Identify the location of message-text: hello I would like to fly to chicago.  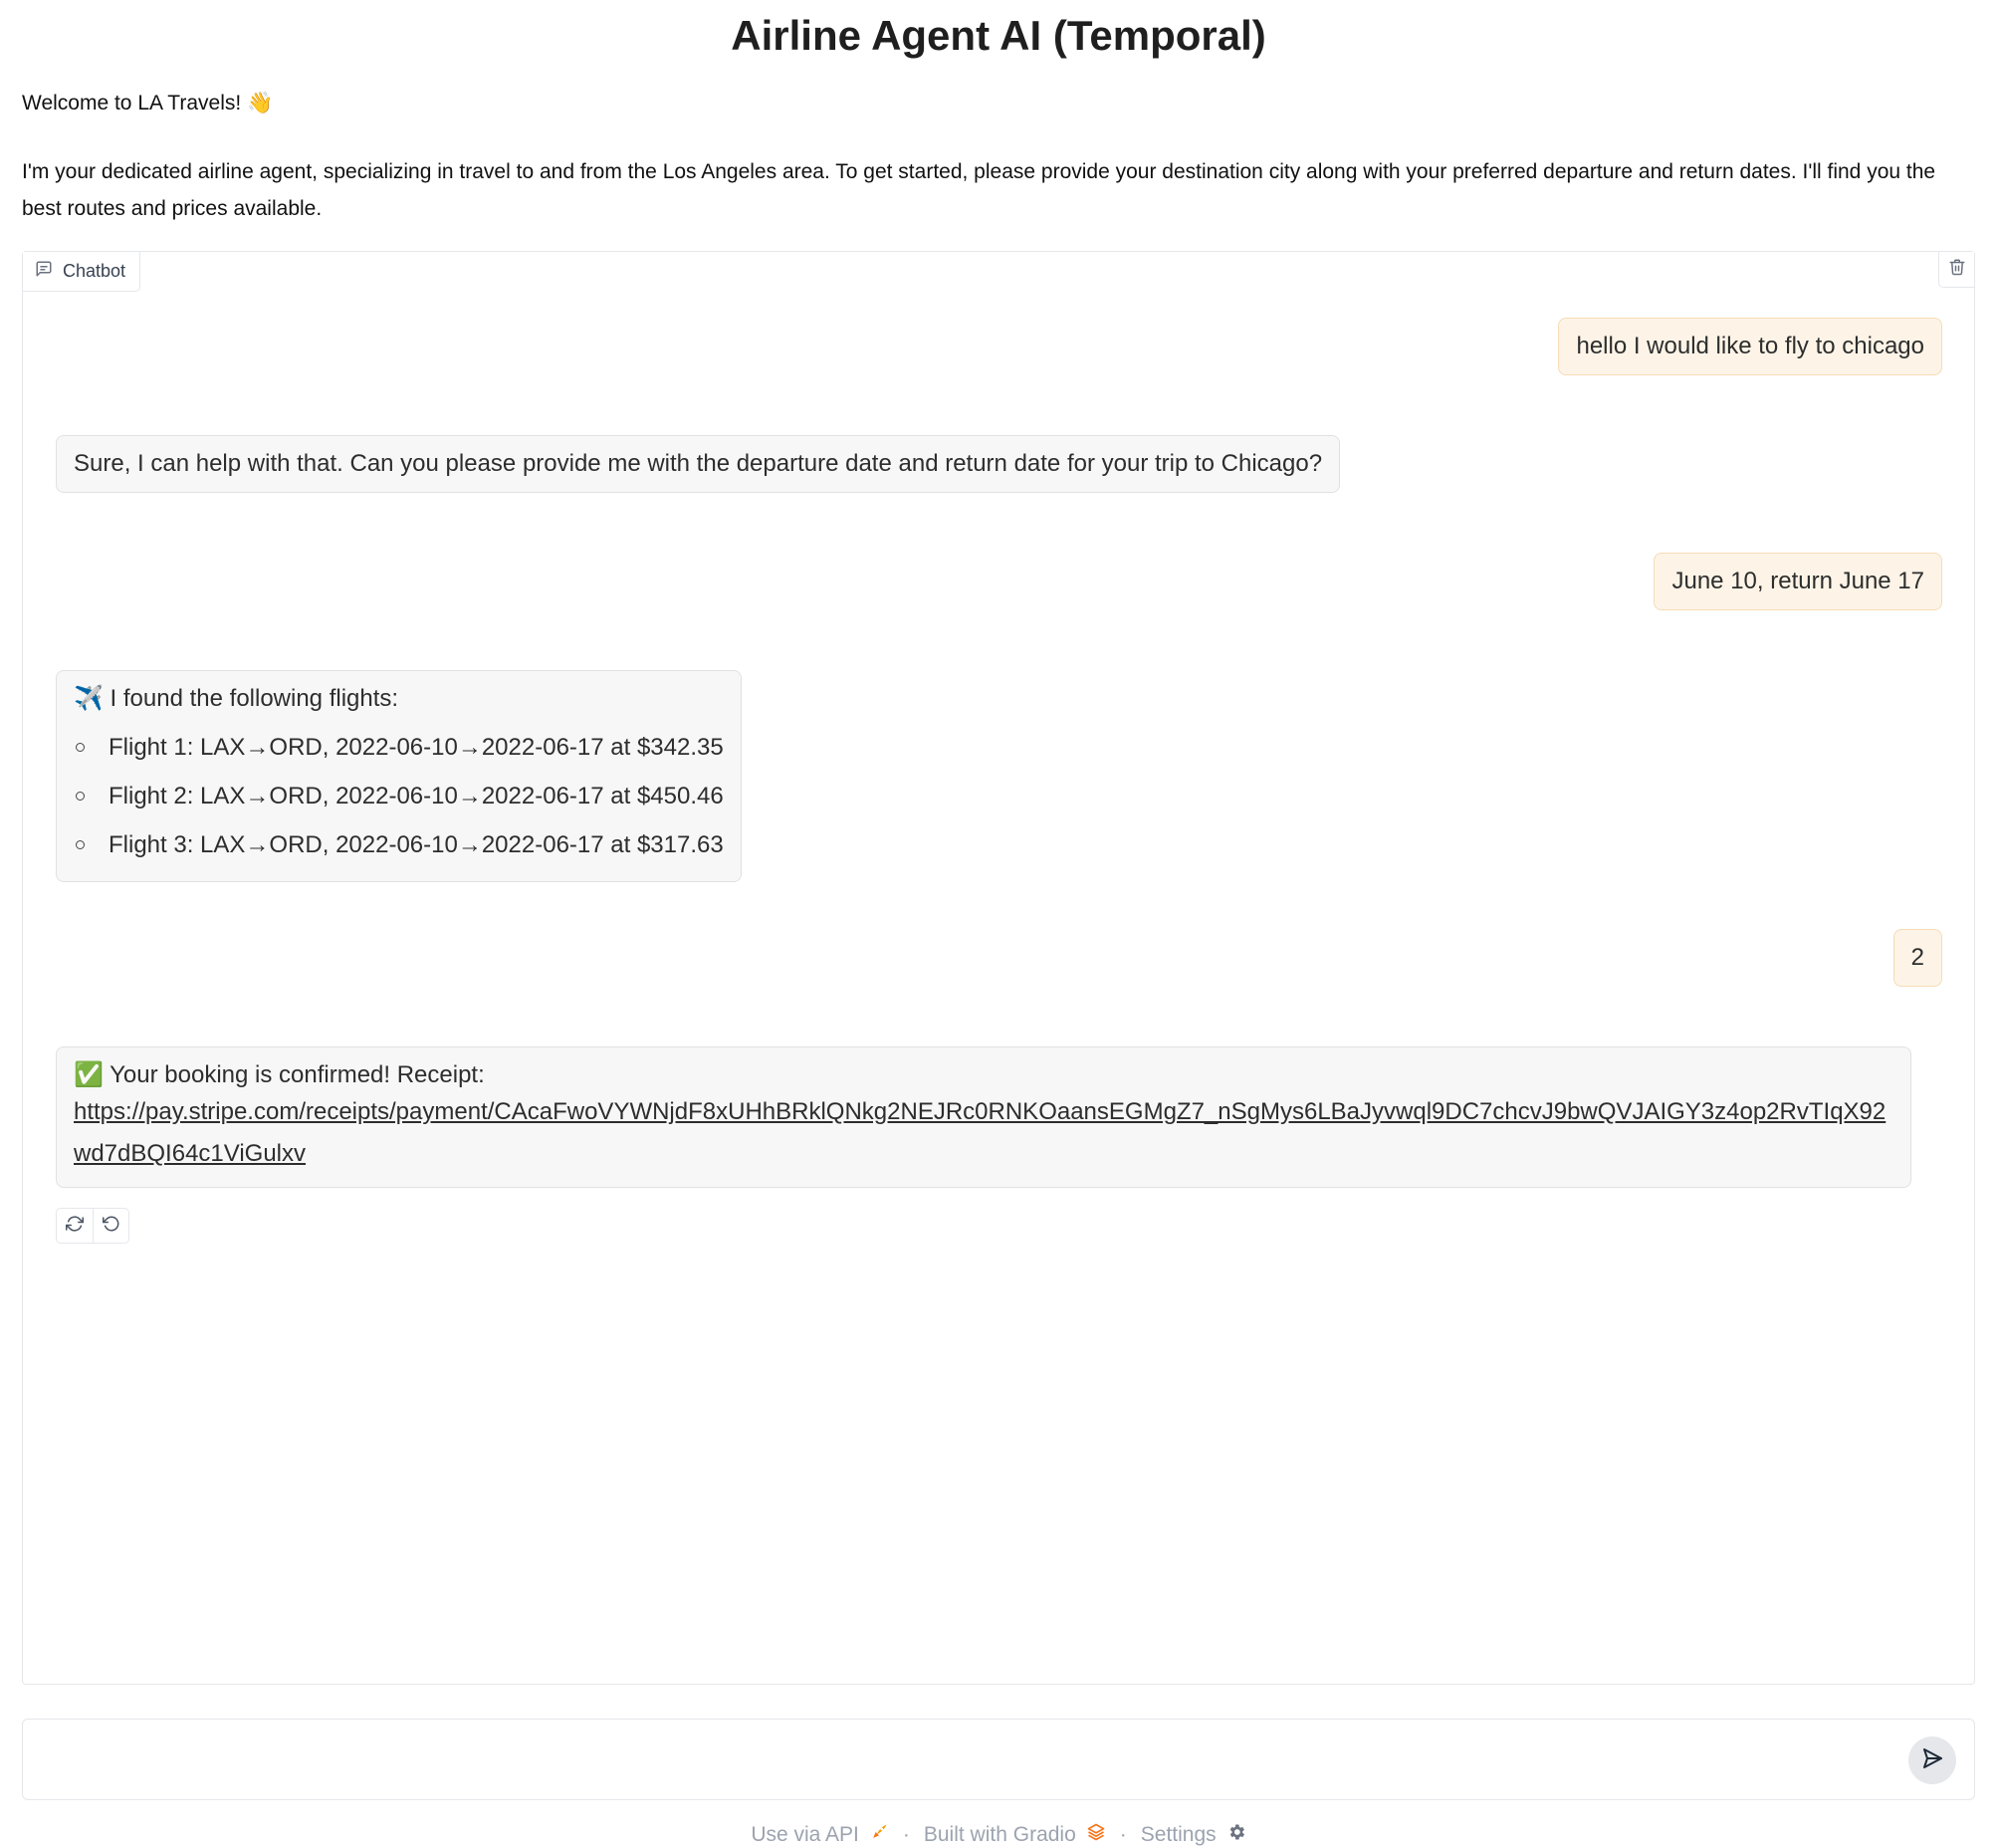
(1750, 346).